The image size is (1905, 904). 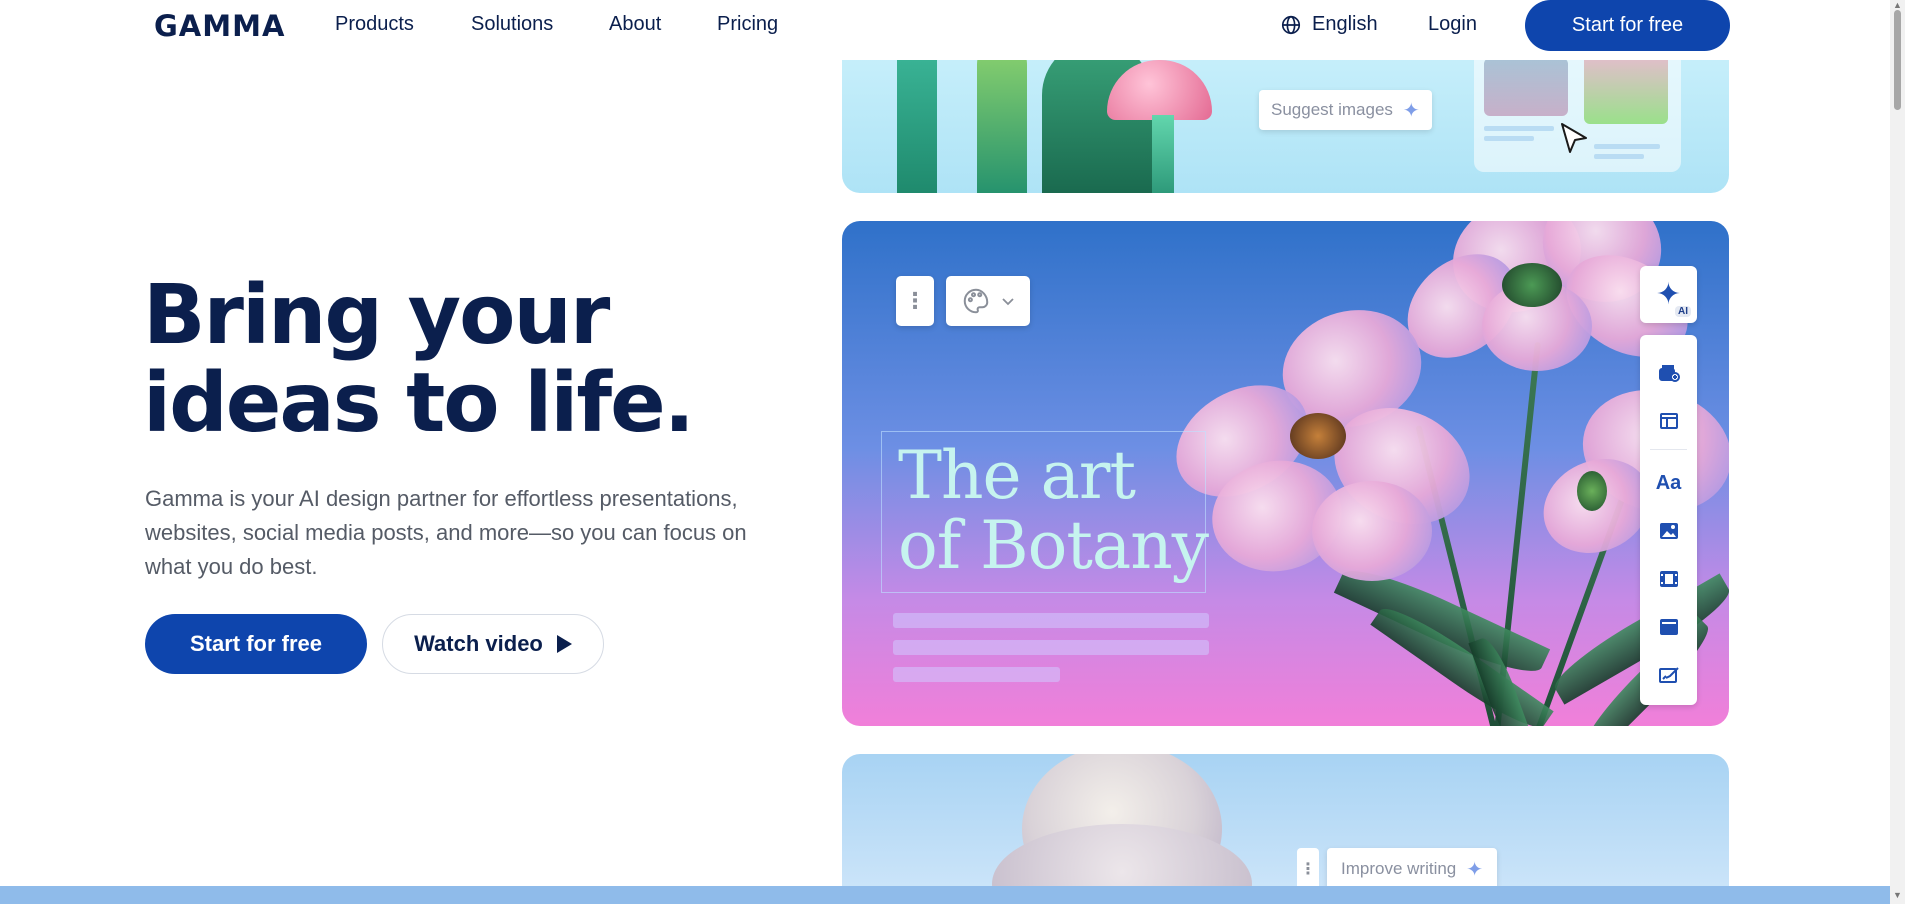 What do you see at coordinates (1897, 60) in the screenshot?
I see `scrollbar-thumb` at bounding box center [1897, 60].